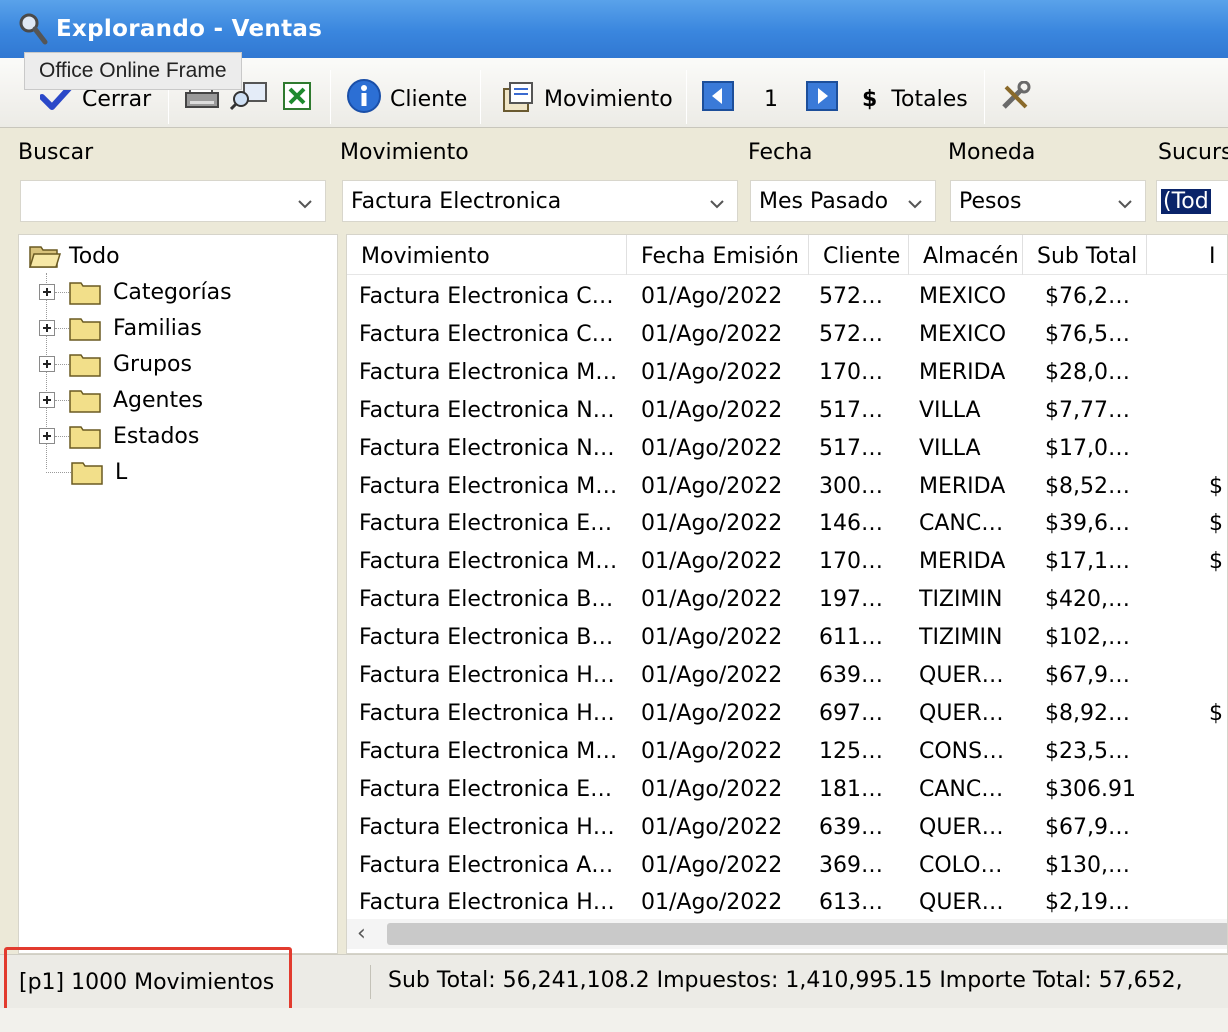  I want to click on page-number-label: 1, so click(771, 99).